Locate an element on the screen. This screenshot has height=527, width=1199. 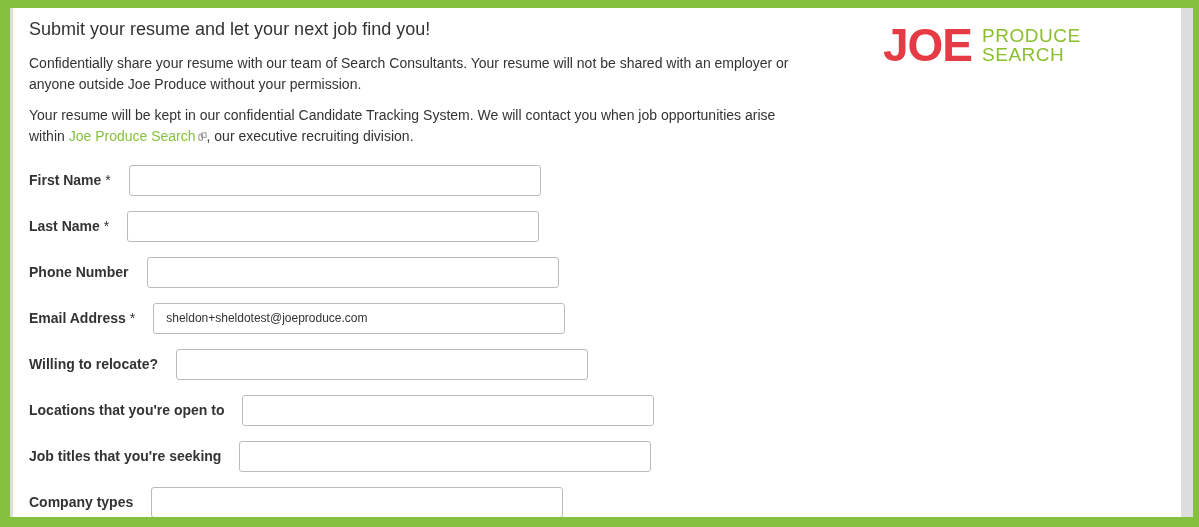
field-label: Last Name * is located at coordinates (69, 226).